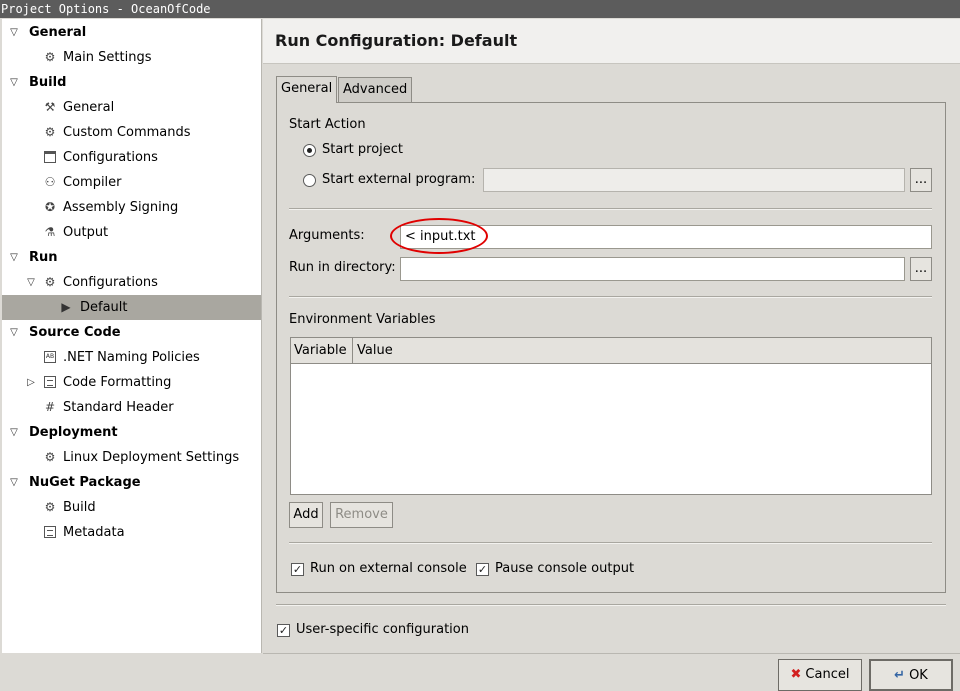 The image size is (960, 691). What do you see at coordinates (131, 157) in the screenshot?
I see `tree-item-build-configurations: Configurations` at bounding box center [131, 157].